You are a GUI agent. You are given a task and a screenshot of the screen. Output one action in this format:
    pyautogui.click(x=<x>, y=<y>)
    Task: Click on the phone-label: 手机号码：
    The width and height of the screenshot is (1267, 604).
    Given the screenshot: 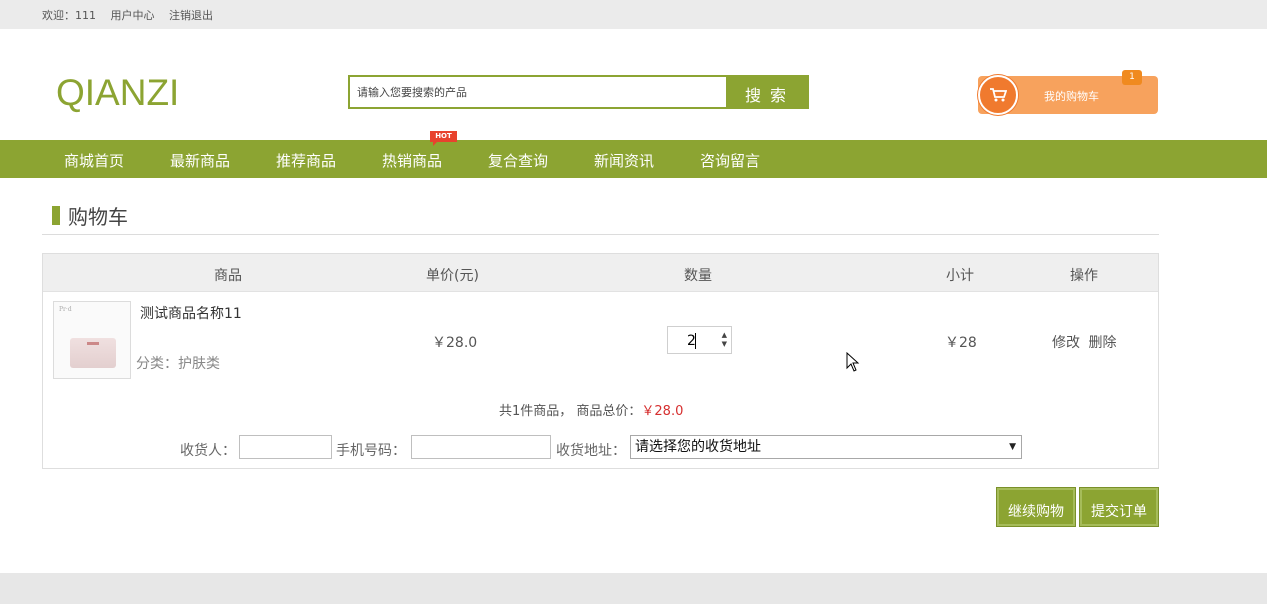 What is the action you would take?
    pyautogui.click(x=371, y=451)
    